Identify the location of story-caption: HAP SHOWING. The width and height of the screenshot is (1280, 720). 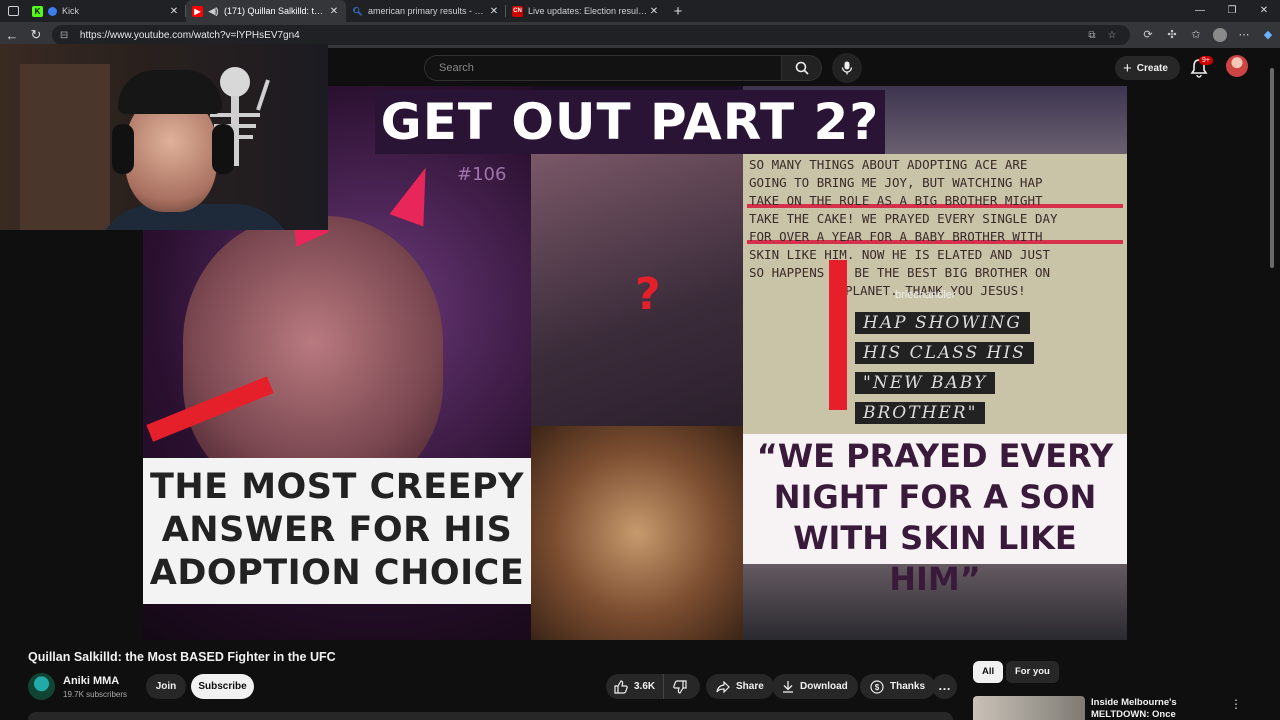
(942, 323).